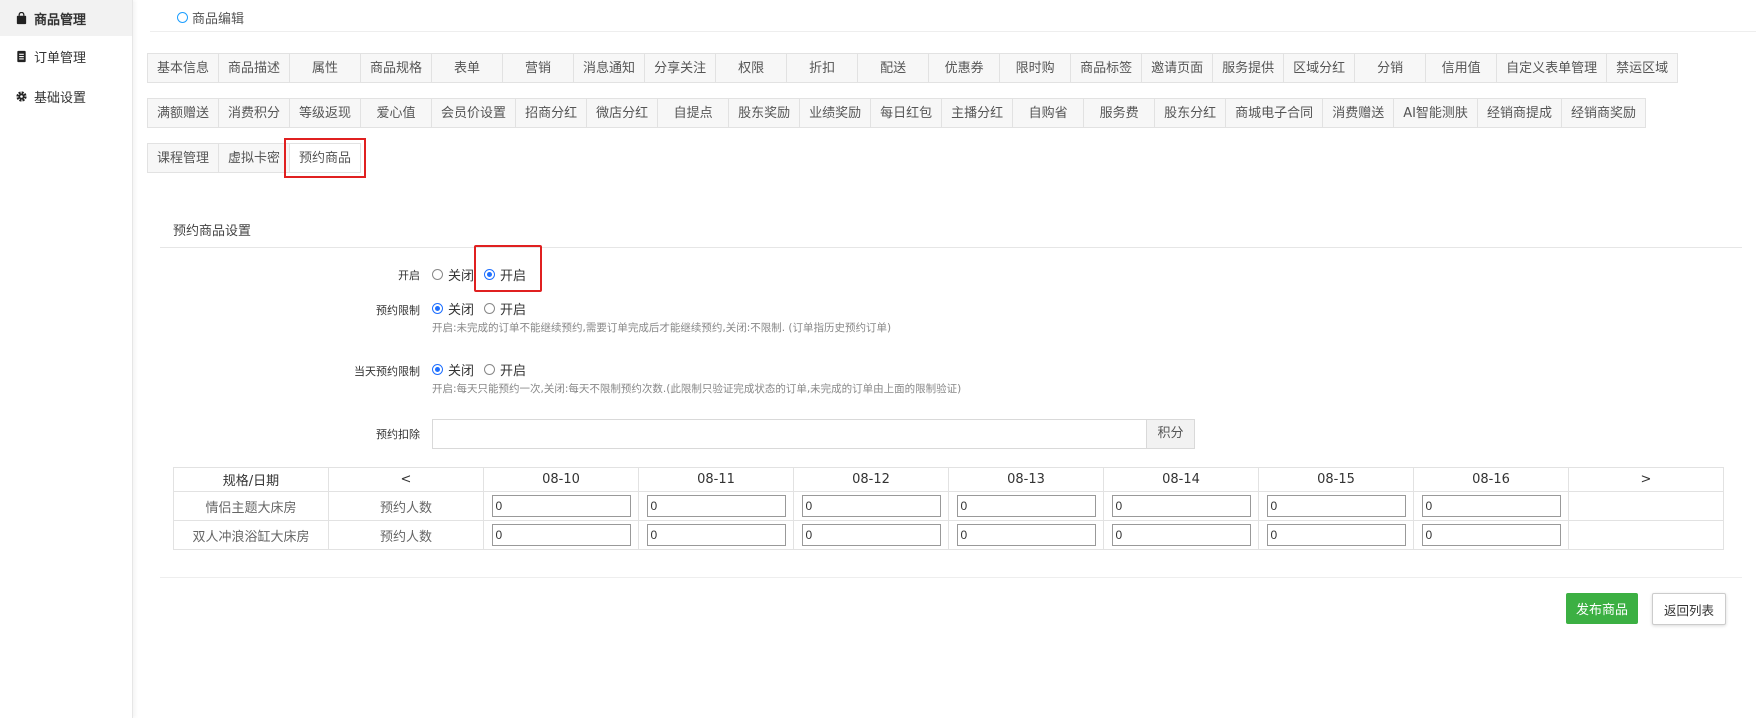 The height and width of the screenshot is (718, 1756). What do you see at coordinates (1358, 113) in the screenshot?
I see `tab-item: 消费赠送` at bounding box center [1358, 113].